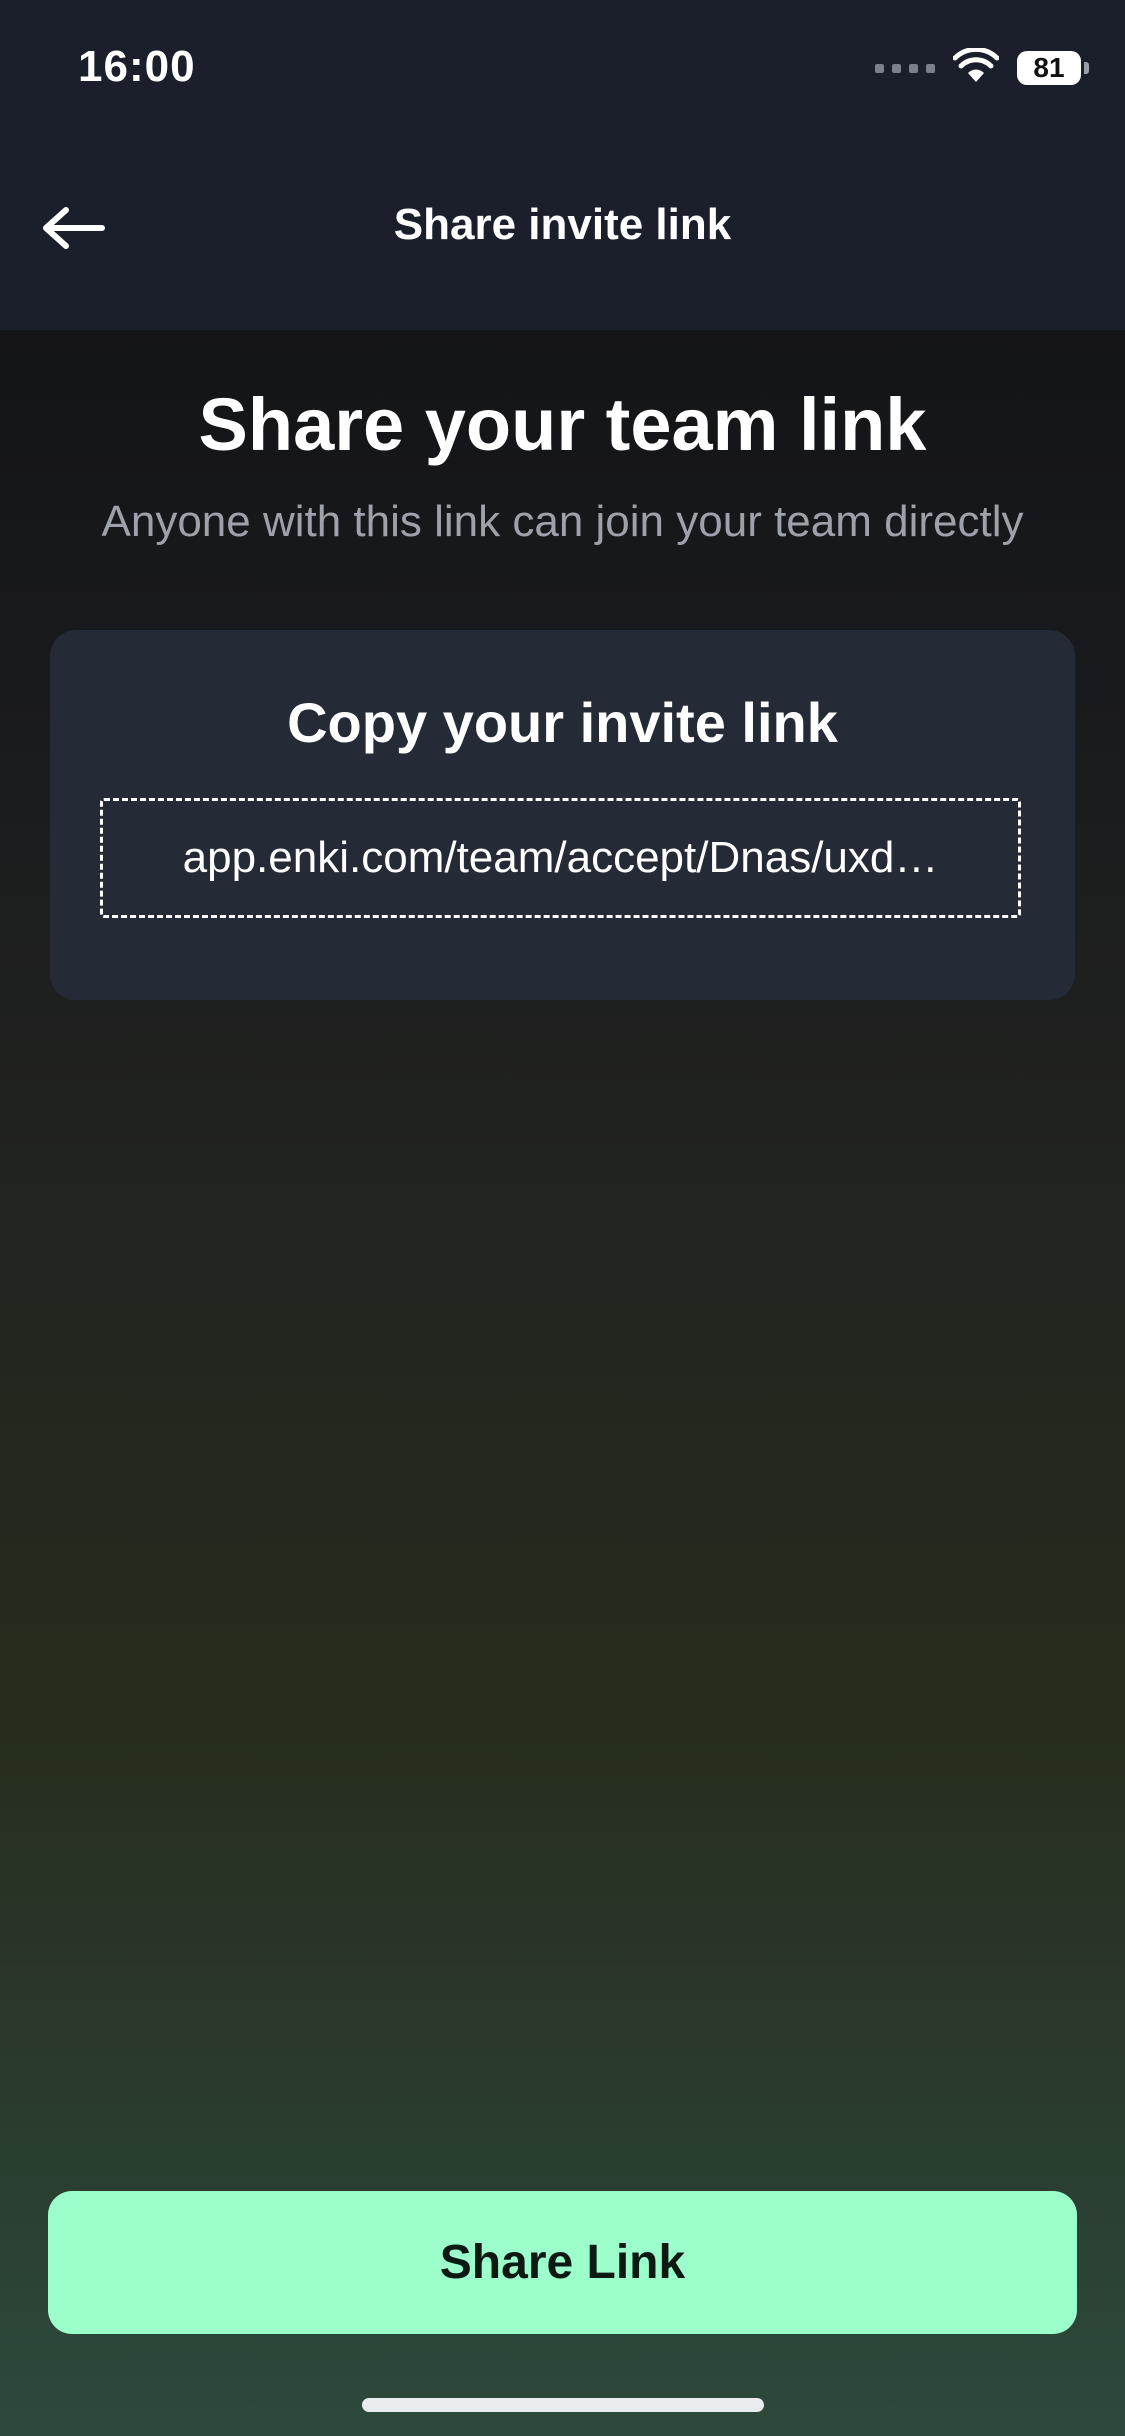 This screenshot has height=2436, width=1125. I want to click on status-icons: 81, so click(982, 68).